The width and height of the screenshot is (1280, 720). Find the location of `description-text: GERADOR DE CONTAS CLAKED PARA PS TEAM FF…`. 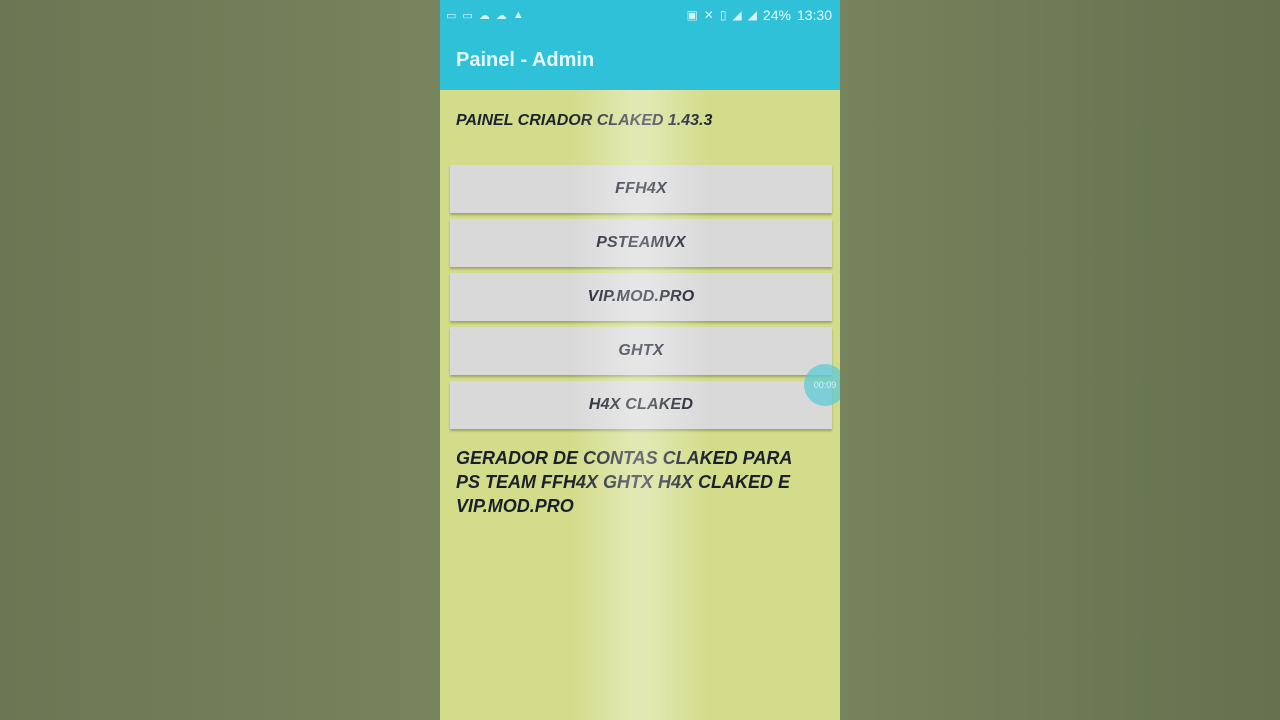

description-text: GERADOR DE CONTAS CLAKED PARA PS TEAM FF… is located at coordinates (624, 482).